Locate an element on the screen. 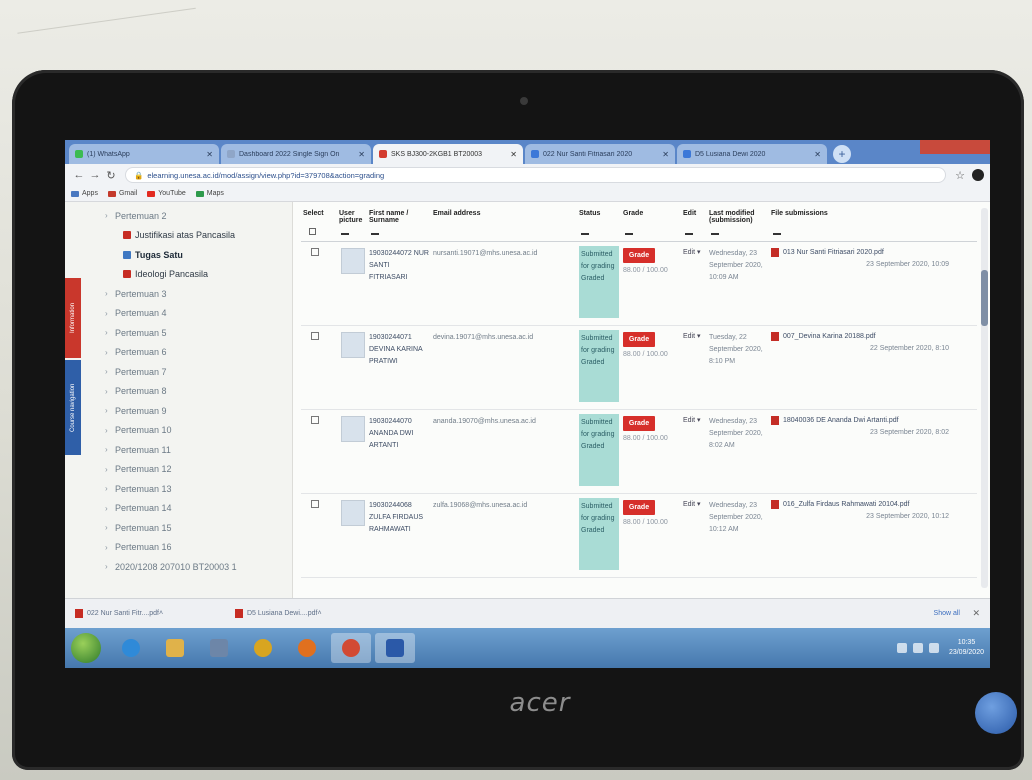 Image resolution: width=1032 pixels, height=780 pixels. bookmark-item: Apps is located at coordinates (84, 193).